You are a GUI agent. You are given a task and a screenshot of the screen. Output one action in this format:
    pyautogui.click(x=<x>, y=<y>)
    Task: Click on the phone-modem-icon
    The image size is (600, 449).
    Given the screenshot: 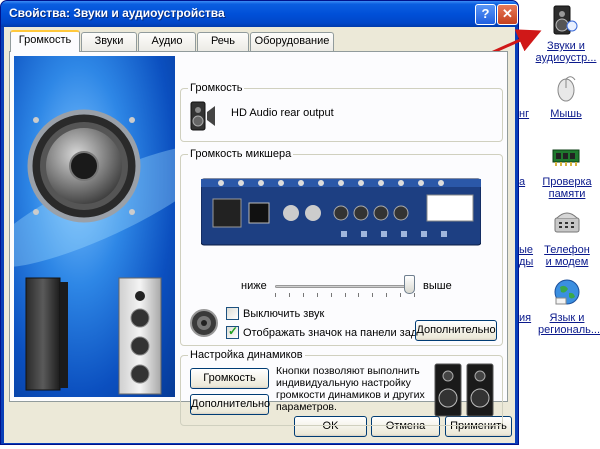 What is the action you would take?
    pyautogui.click(x=567, y=222)
    